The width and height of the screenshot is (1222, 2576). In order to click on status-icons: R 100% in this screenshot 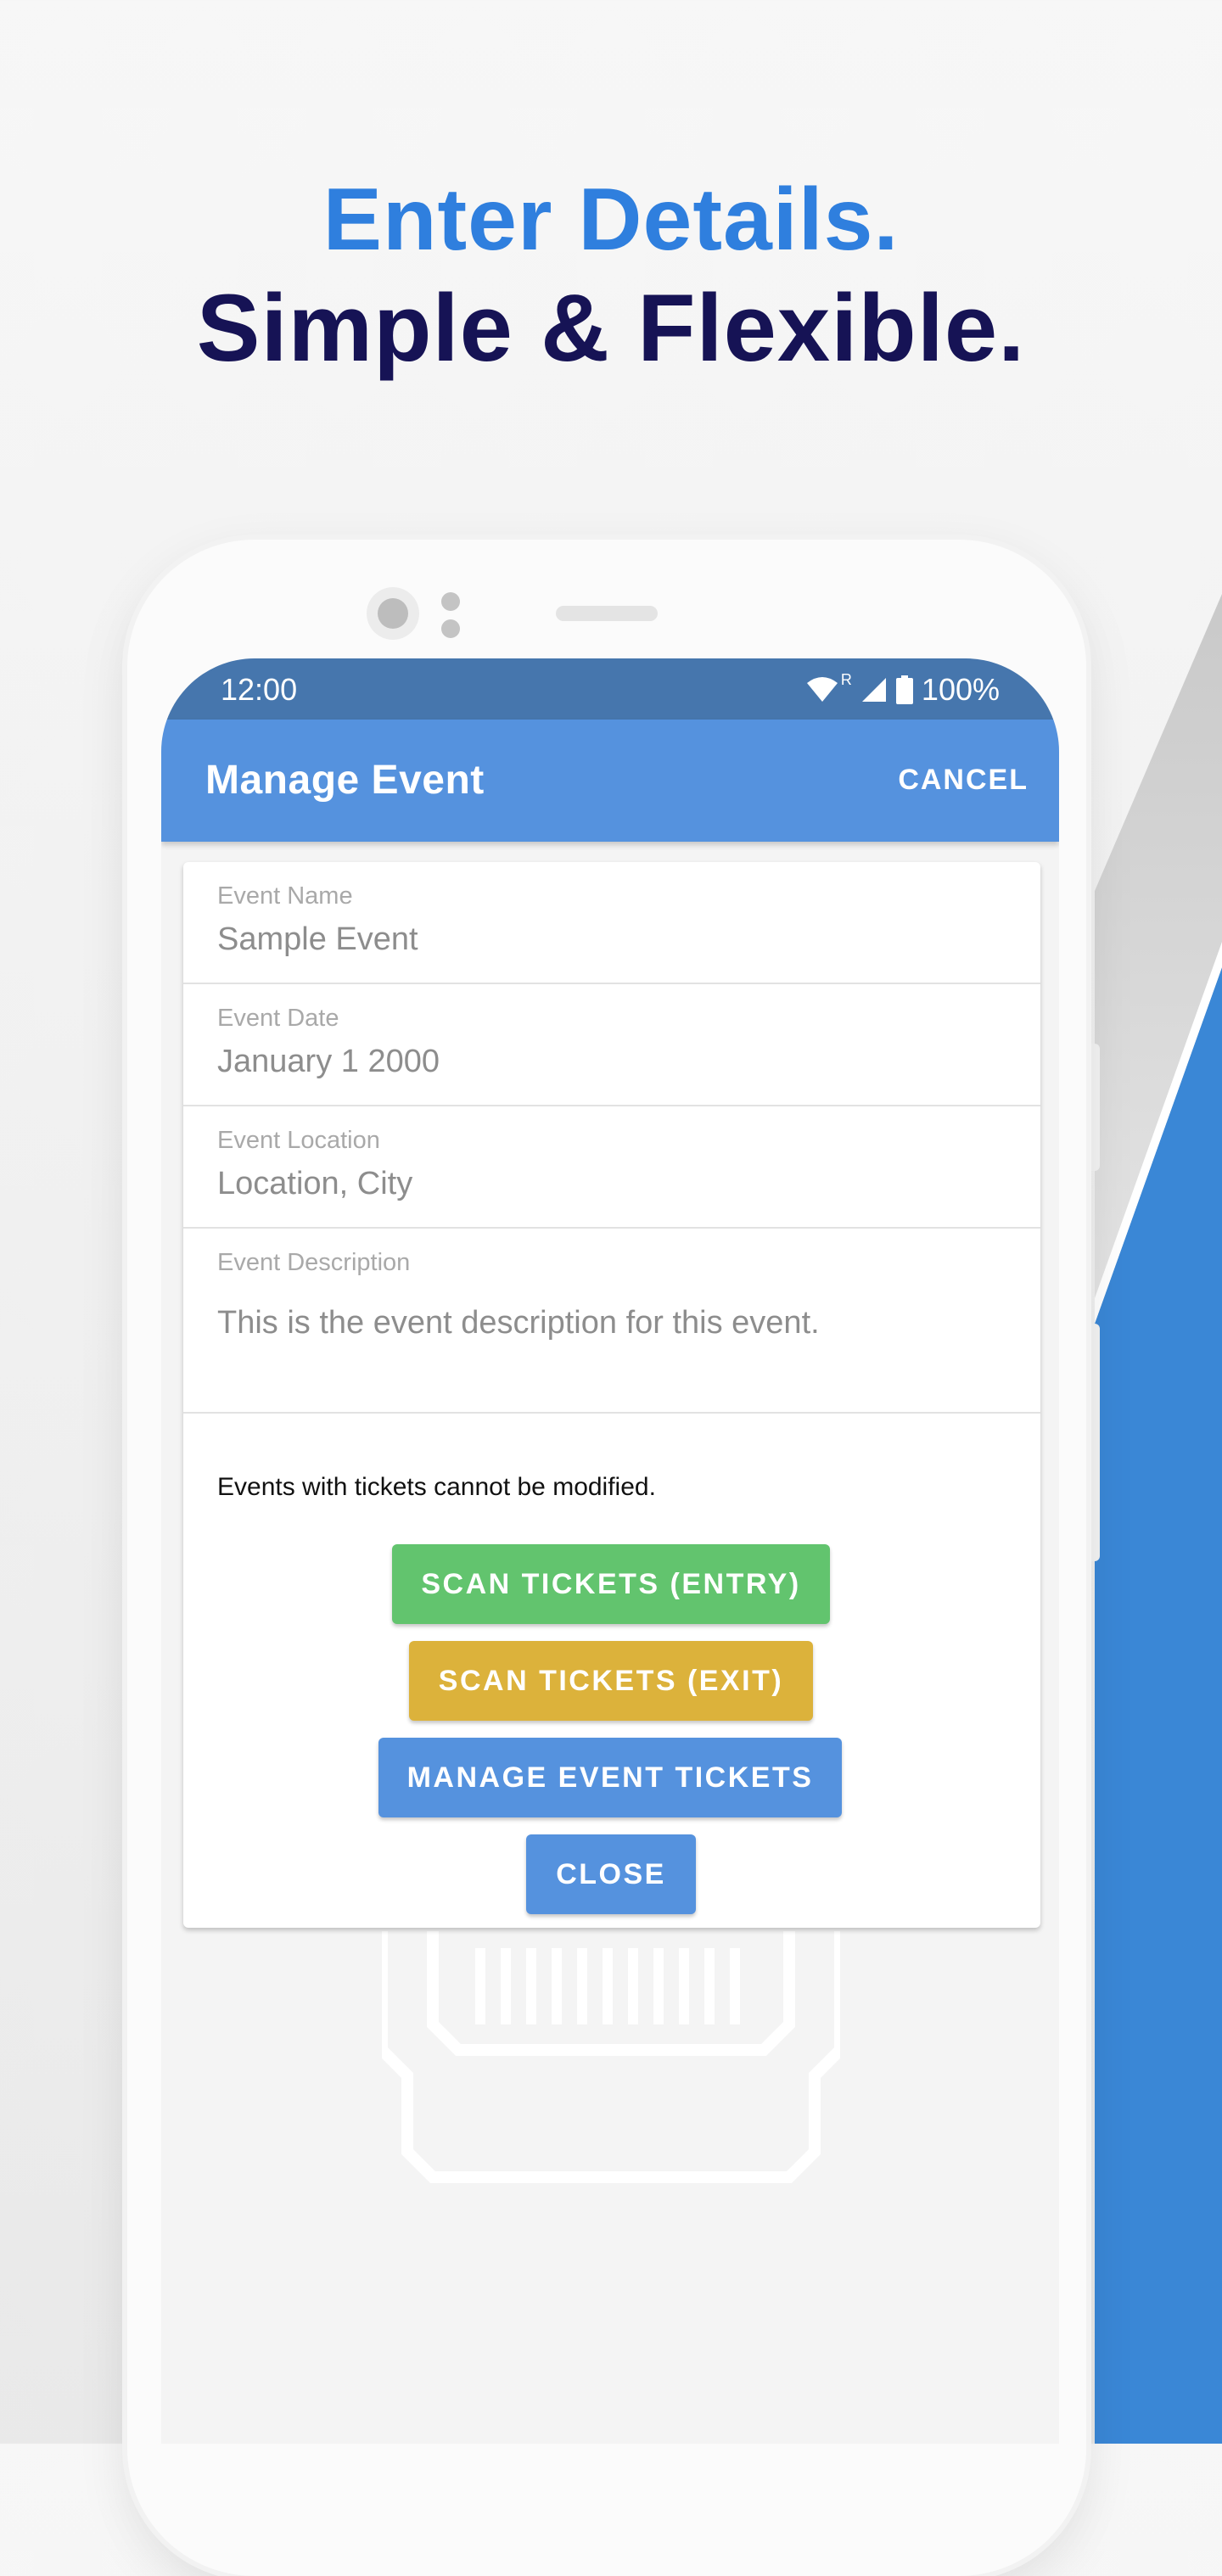, I will do `click(902, 689)`.